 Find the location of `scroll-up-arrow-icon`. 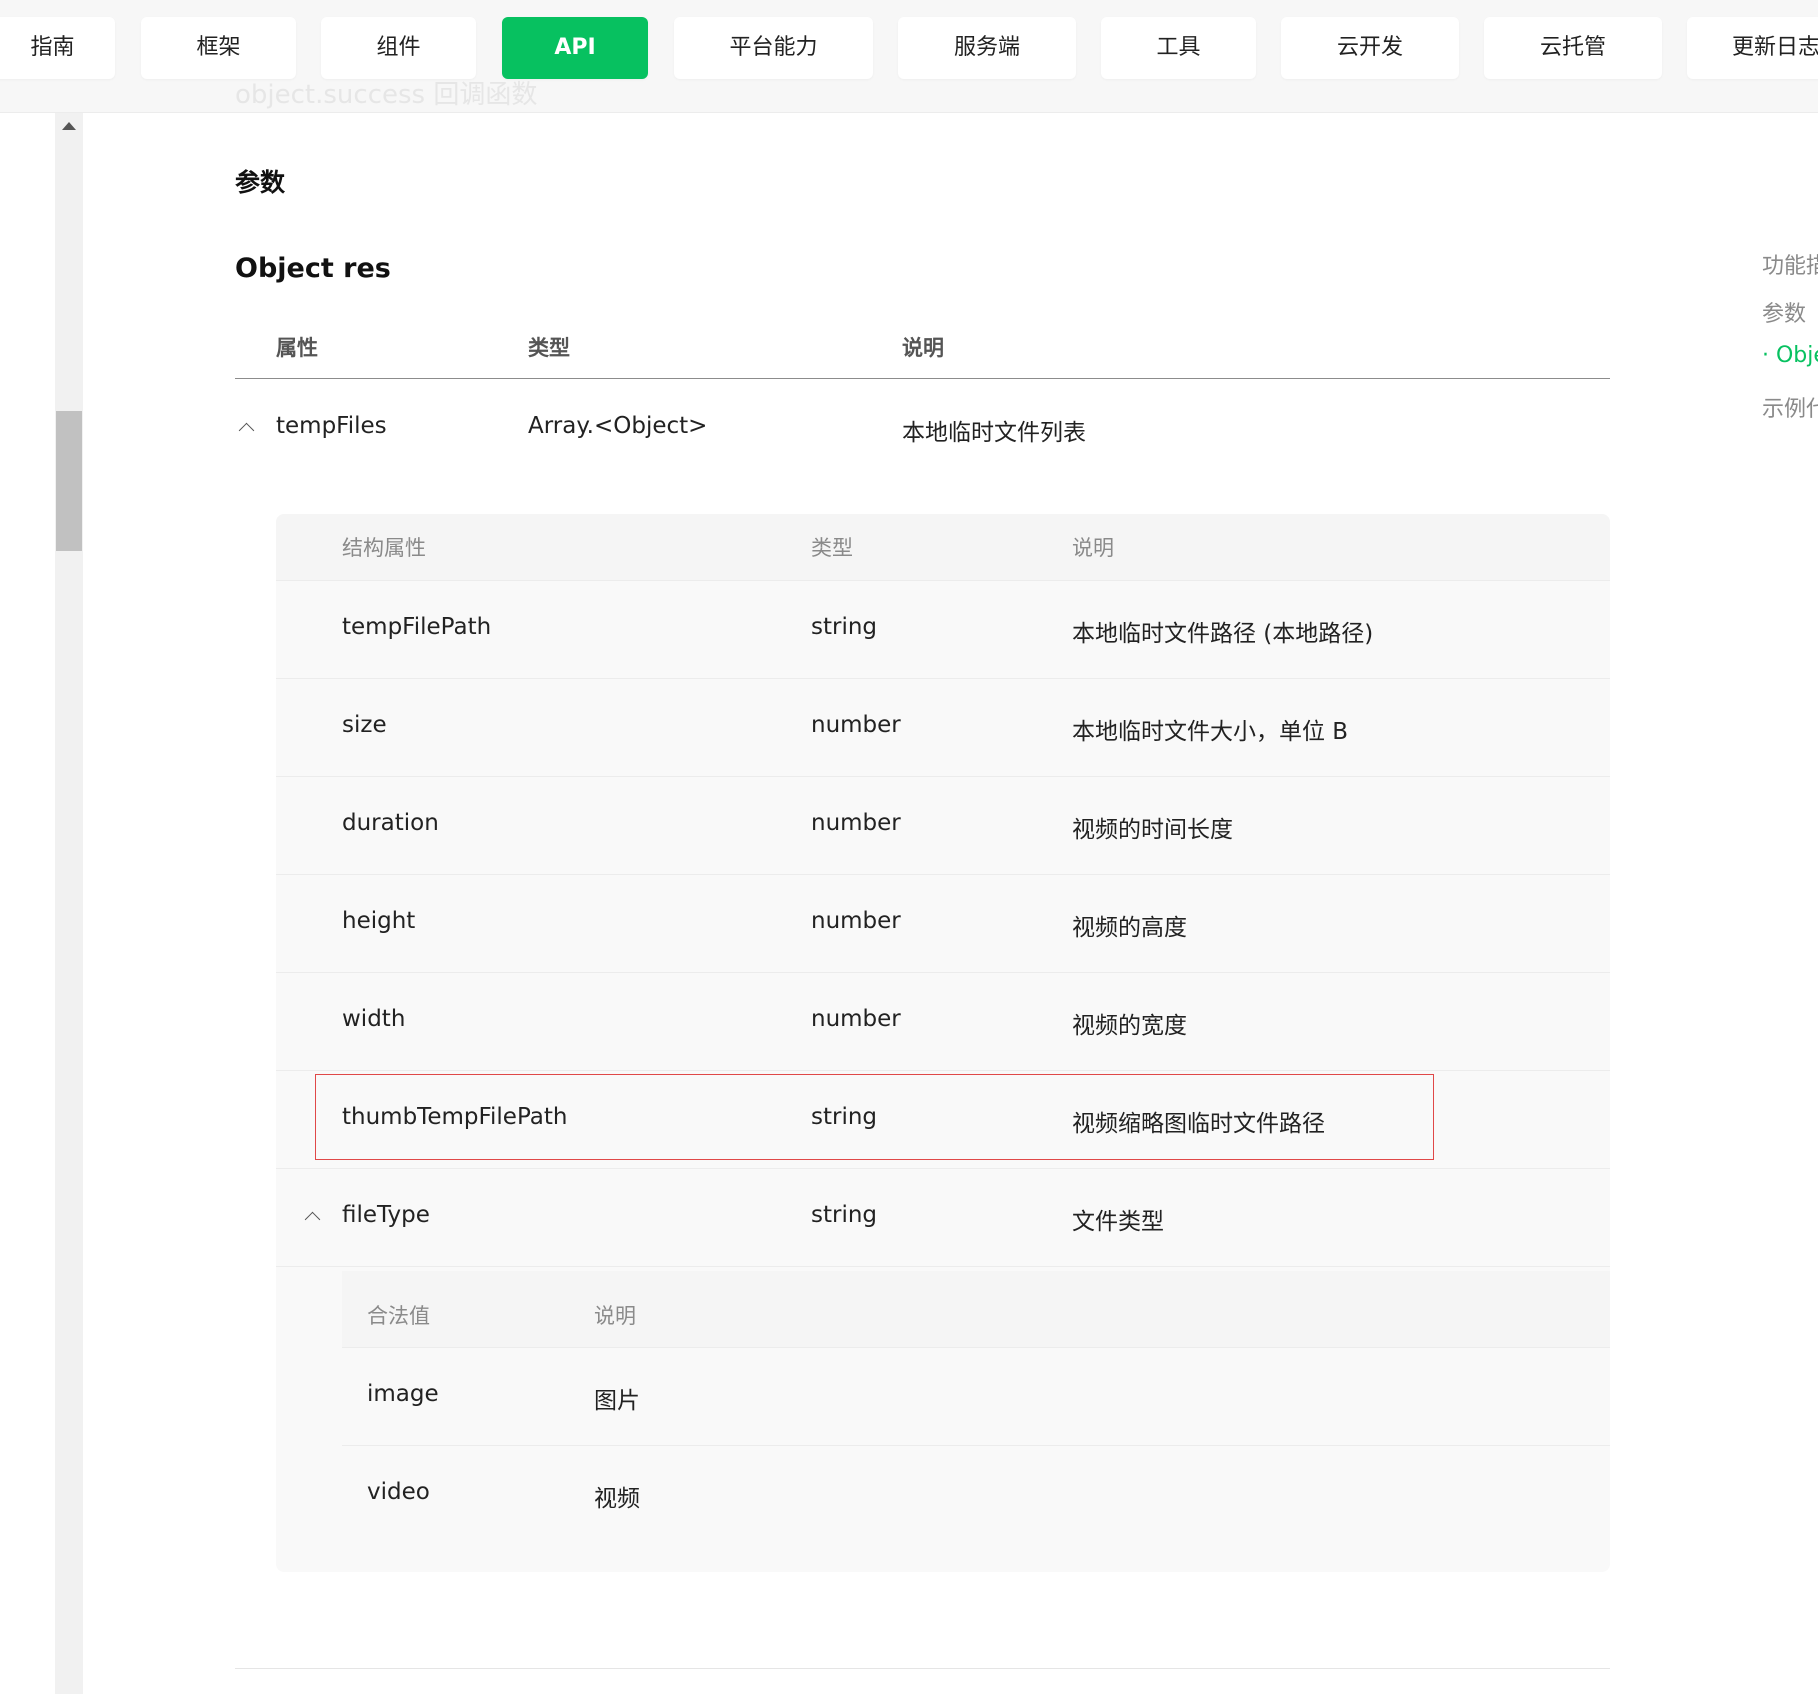

scroll-up-arrow-icon is located at coordinates (69, 126).